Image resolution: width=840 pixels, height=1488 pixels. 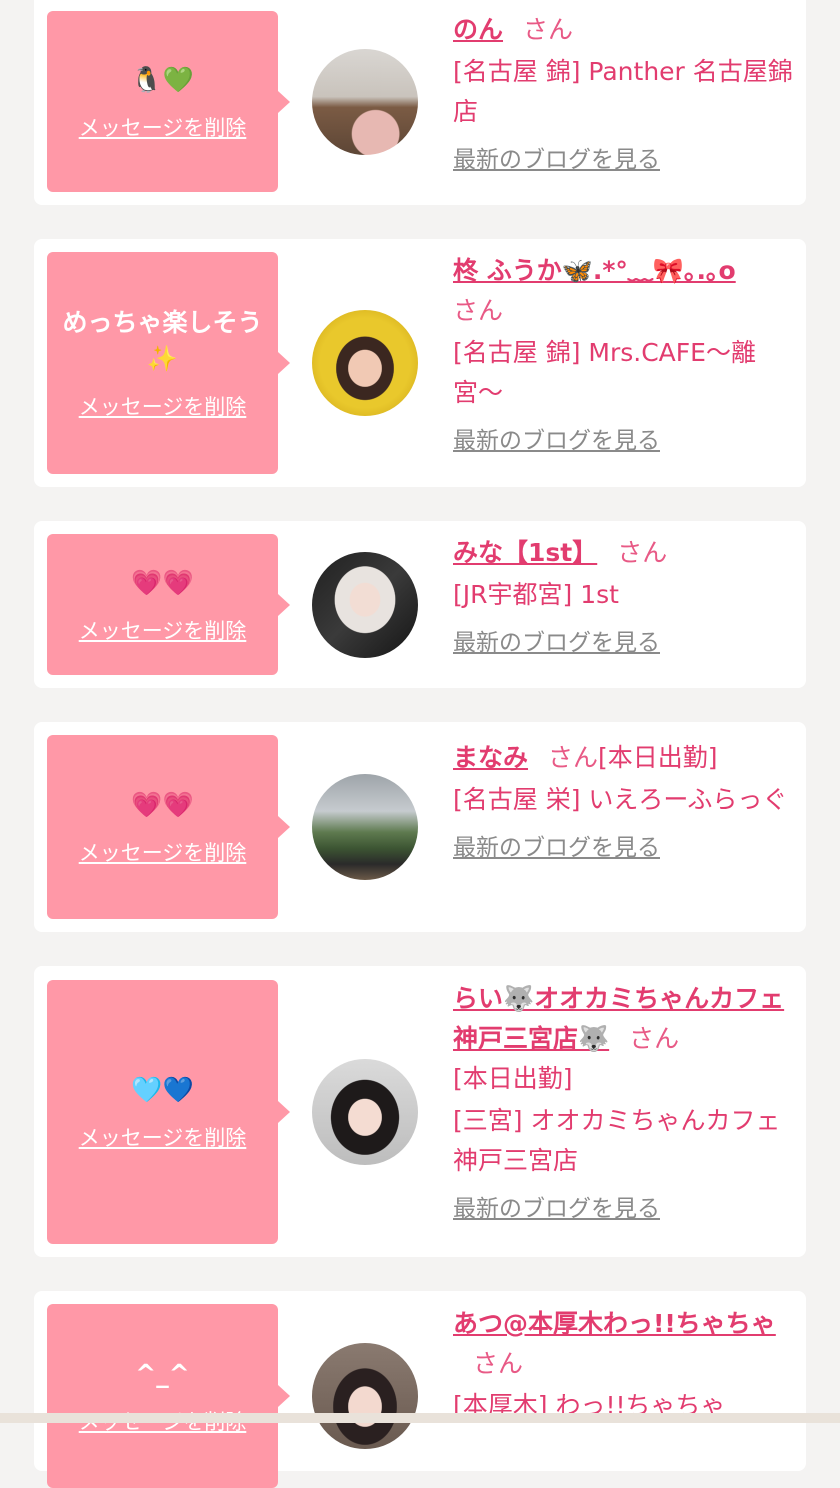 I want to click on message-bubble: ^_^ メッセージを削除, so click(x=168, y=1396).